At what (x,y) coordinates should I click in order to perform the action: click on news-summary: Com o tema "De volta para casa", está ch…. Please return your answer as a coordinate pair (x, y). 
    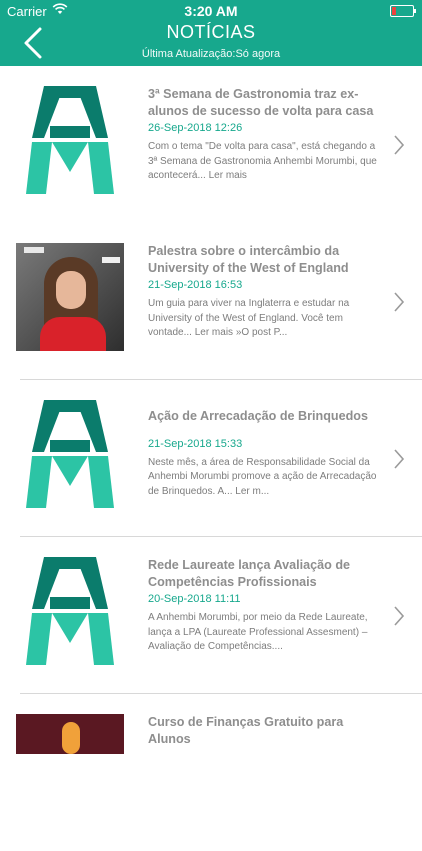
    Looking at the image, I should click on (262, 161).